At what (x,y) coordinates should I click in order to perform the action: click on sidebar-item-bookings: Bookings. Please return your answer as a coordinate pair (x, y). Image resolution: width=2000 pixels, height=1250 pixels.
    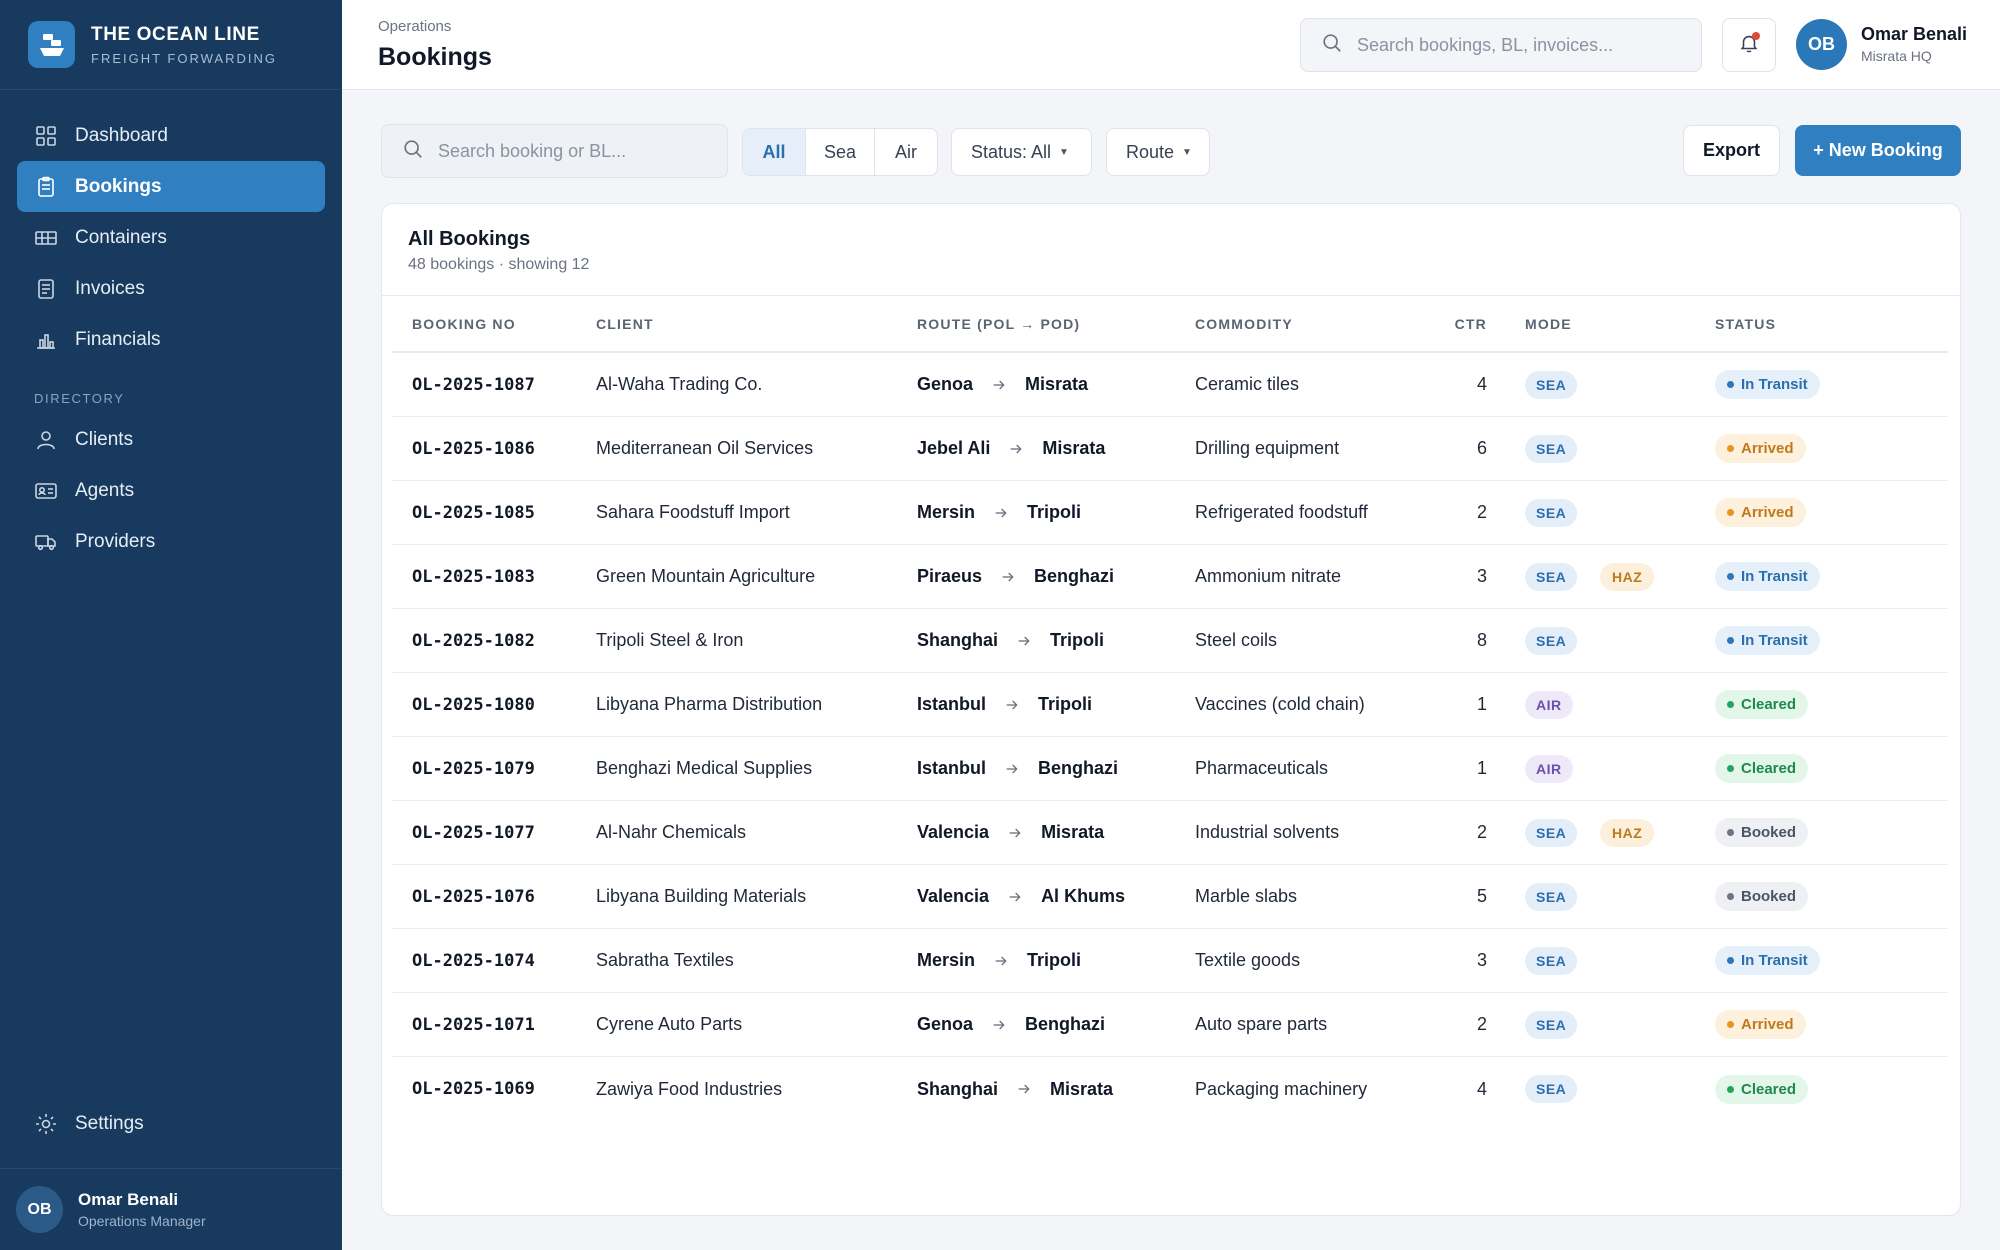
    Looking at the image, I should click on (171, 186).